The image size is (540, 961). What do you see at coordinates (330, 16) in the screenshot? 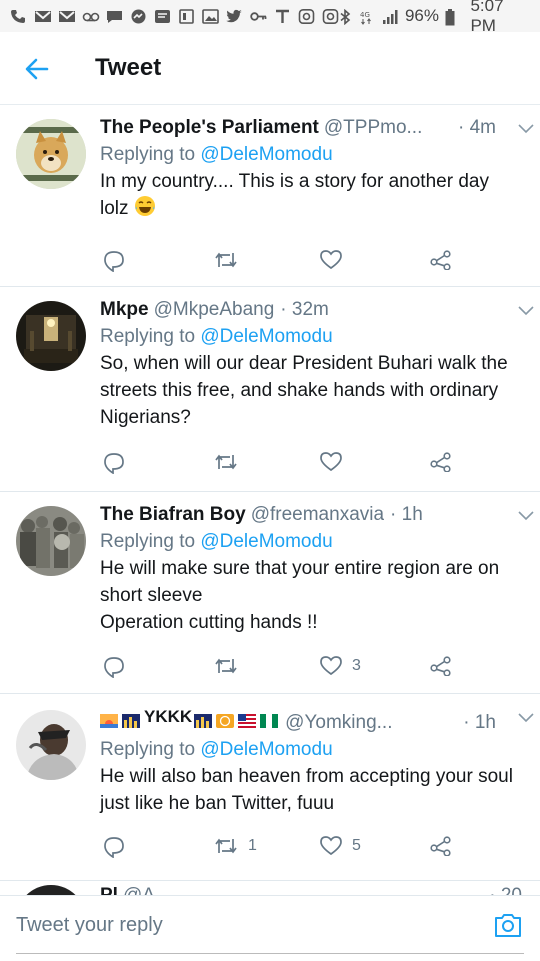
I see `instagram-icon` at bounding box center [330, 16].